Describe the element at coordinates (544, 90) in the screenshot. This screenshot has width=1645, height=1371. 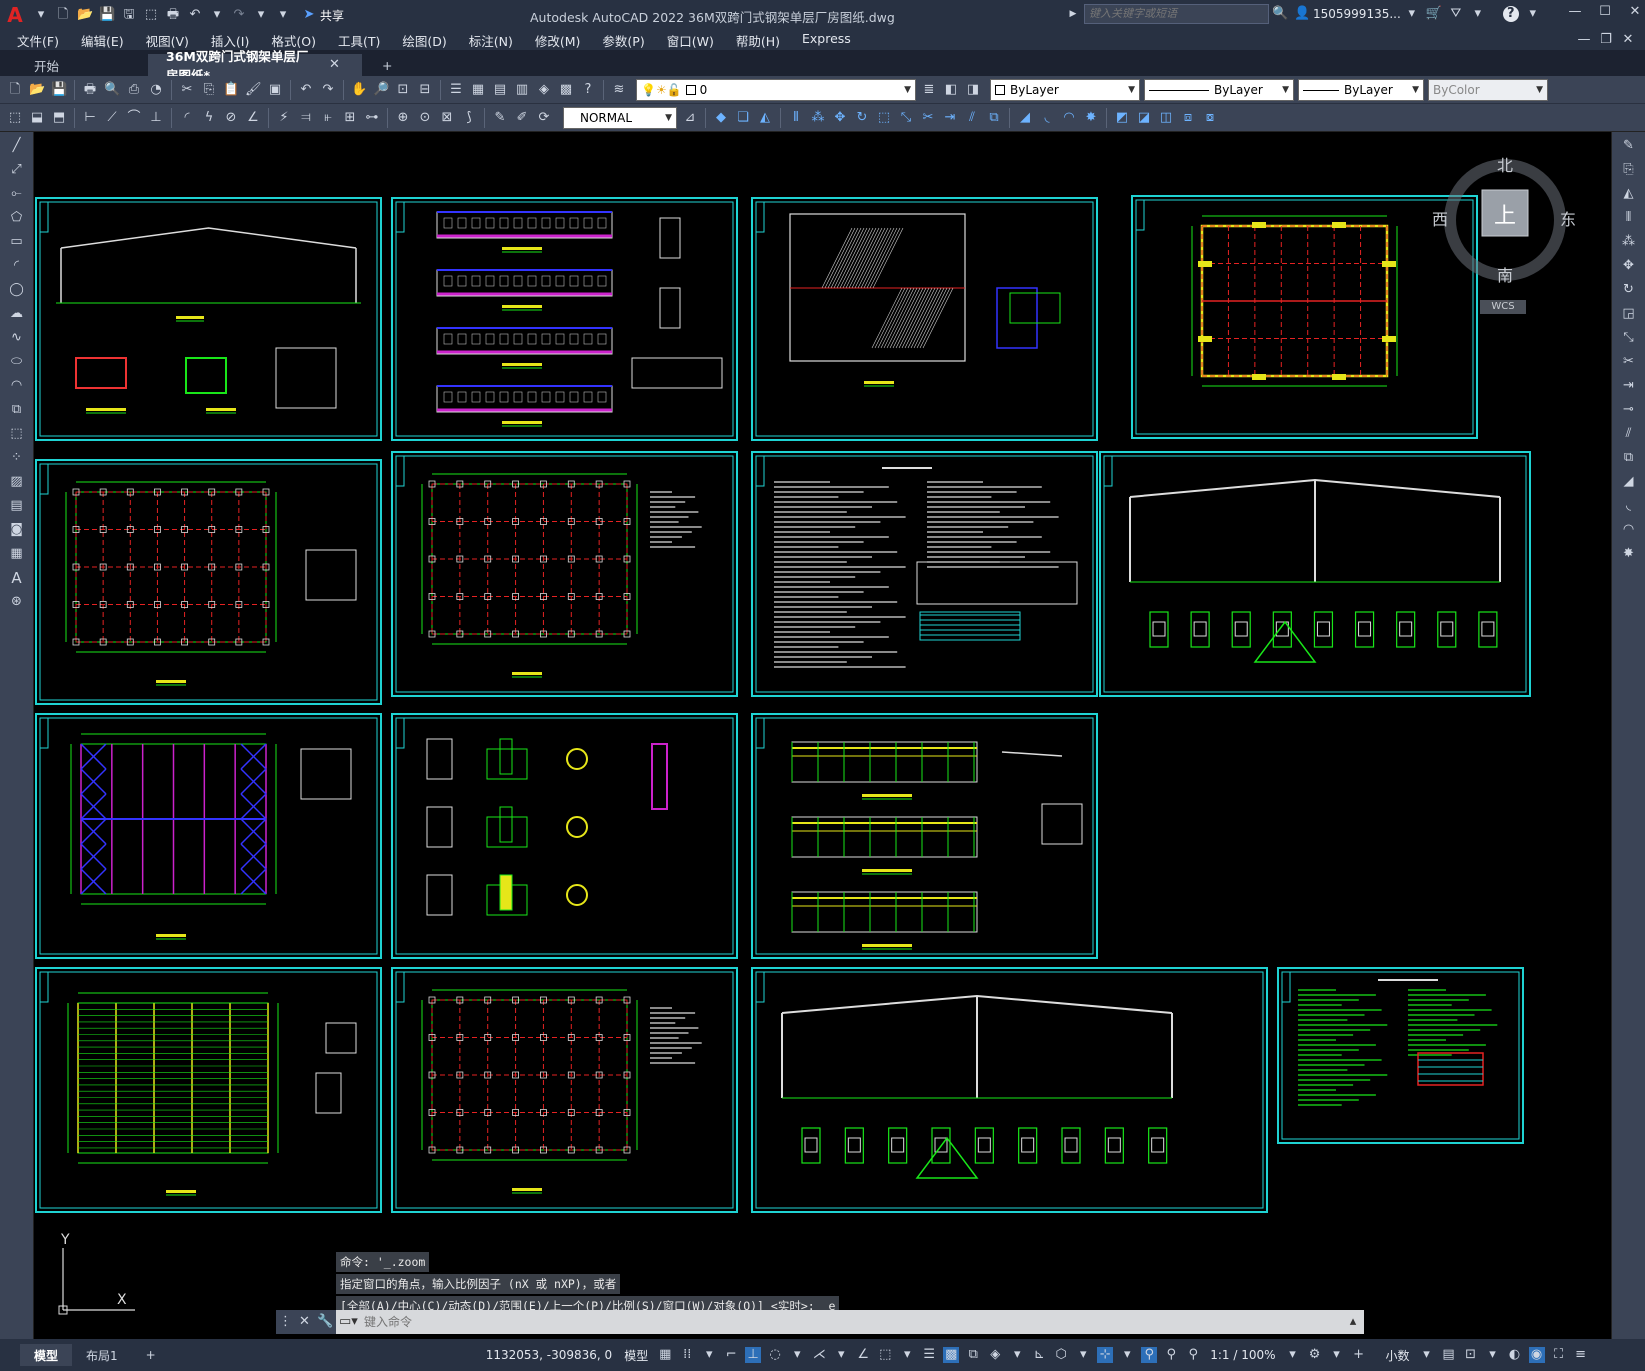
I see `markup-icon: ◈` at that location.